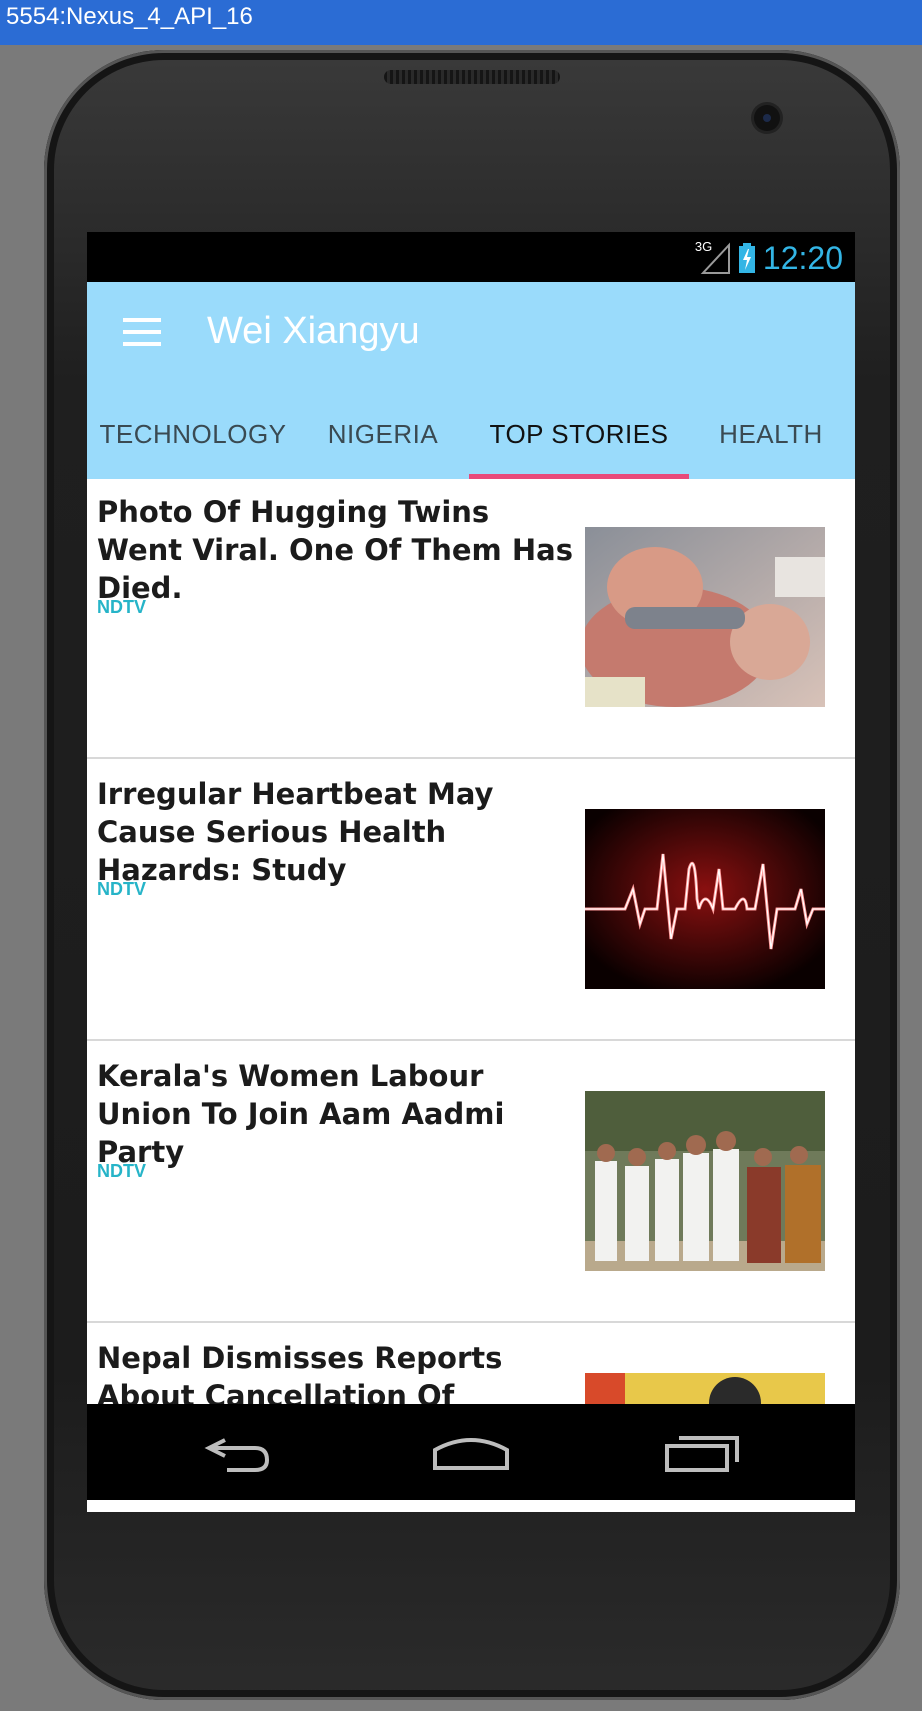  Describe the element at coordinates (461, 22) in the screenshot. I see `emulator-window-title: 5554:Nexus_4_API_16` at that location.